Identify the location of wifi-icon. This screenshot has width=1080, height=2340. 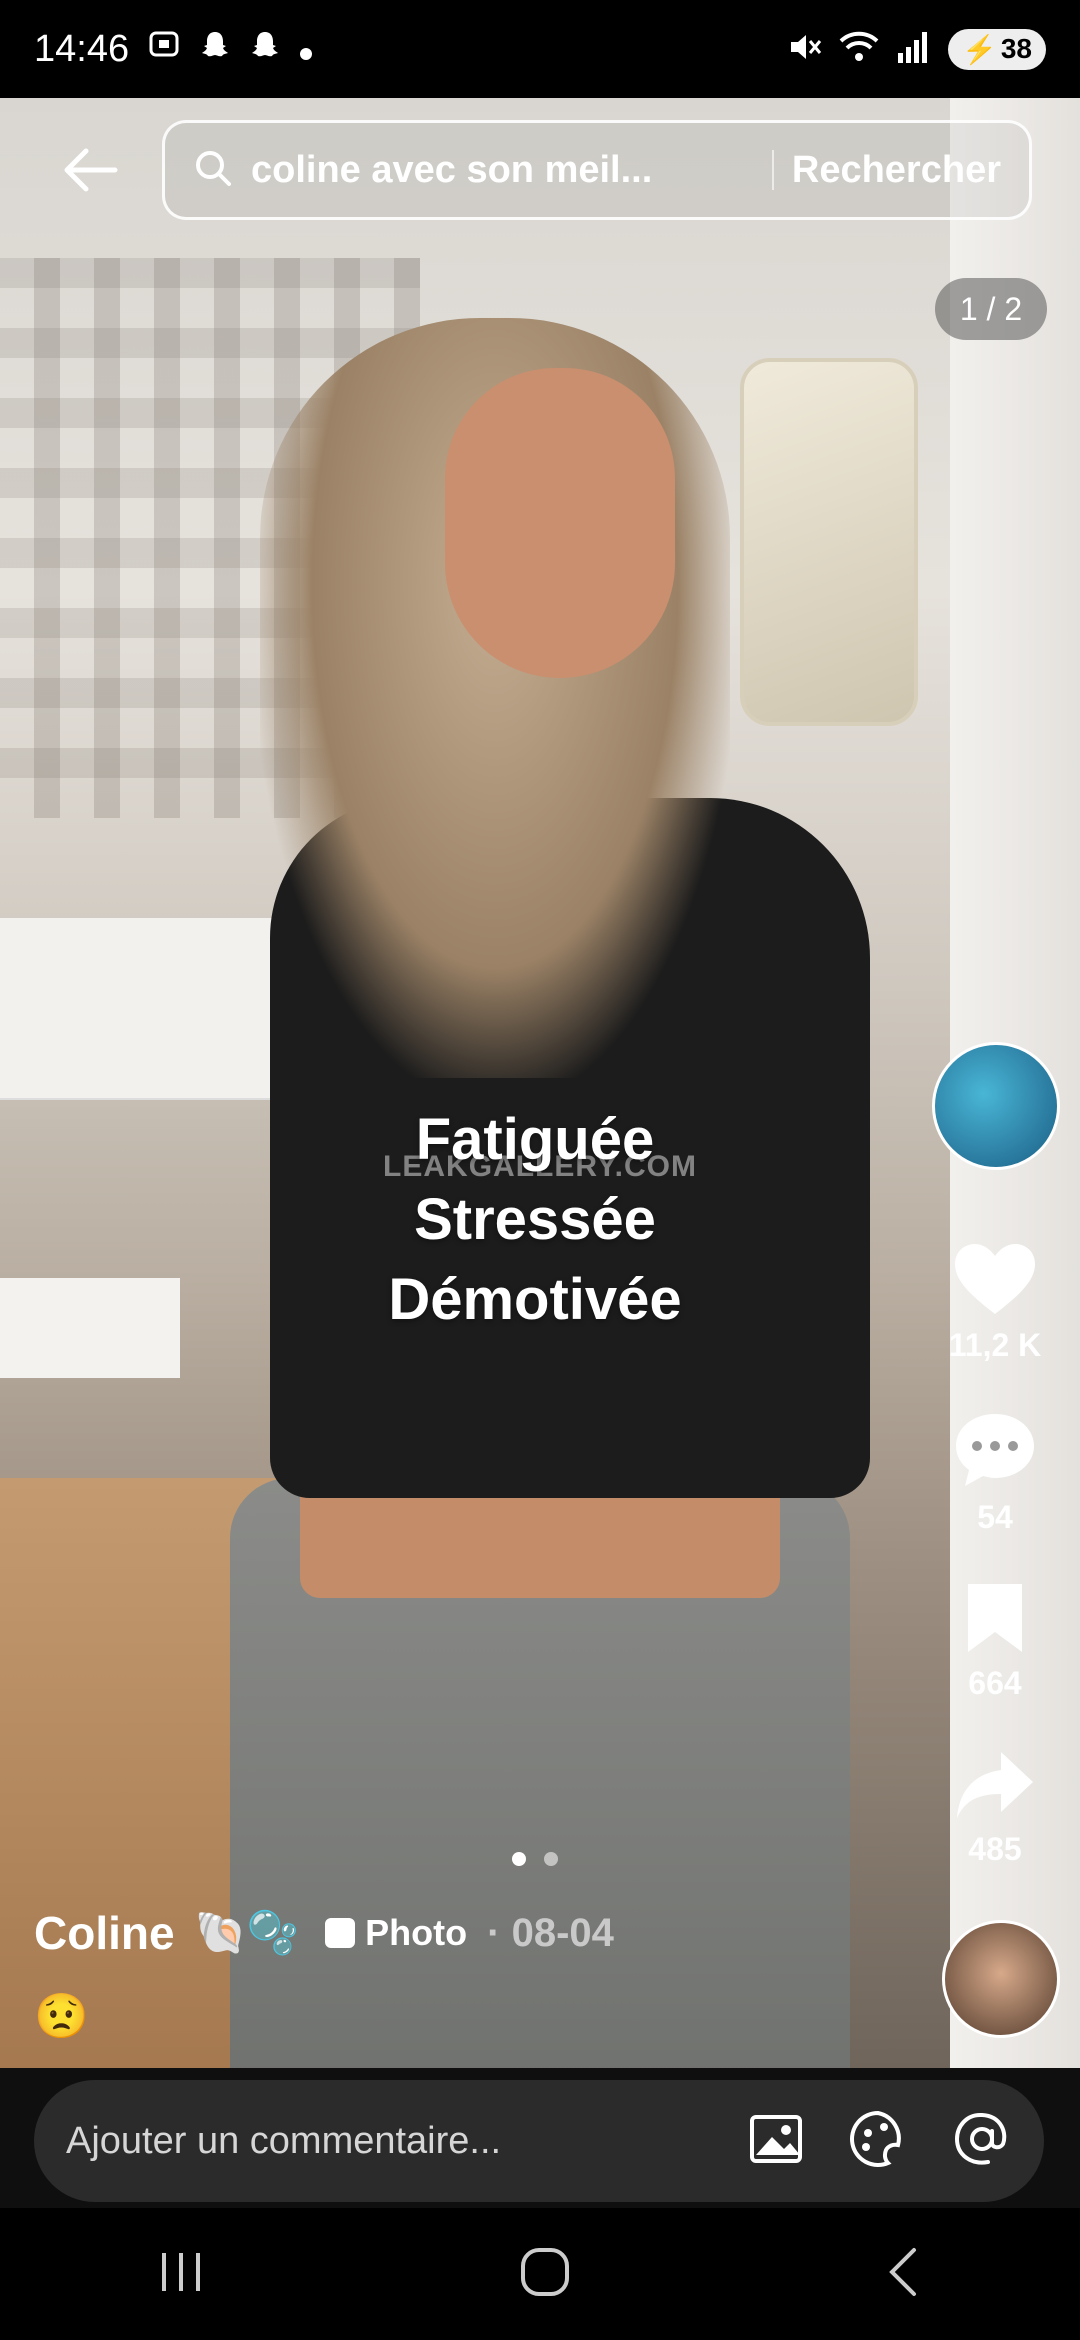
(859, 49).